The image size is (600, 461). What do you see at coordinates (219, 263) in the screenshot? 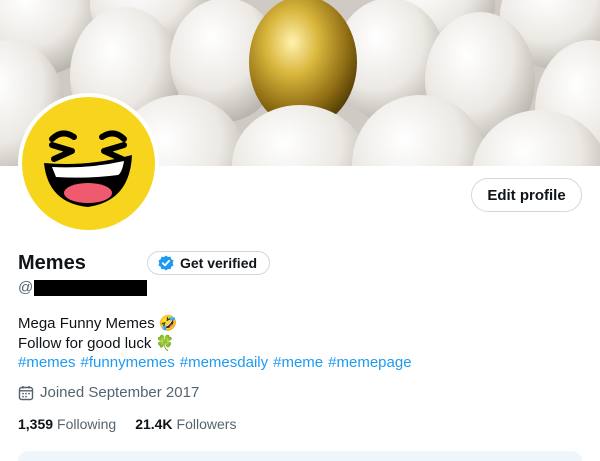
I see `get-verified-label: Get verified` at bounding box center [219, 263].